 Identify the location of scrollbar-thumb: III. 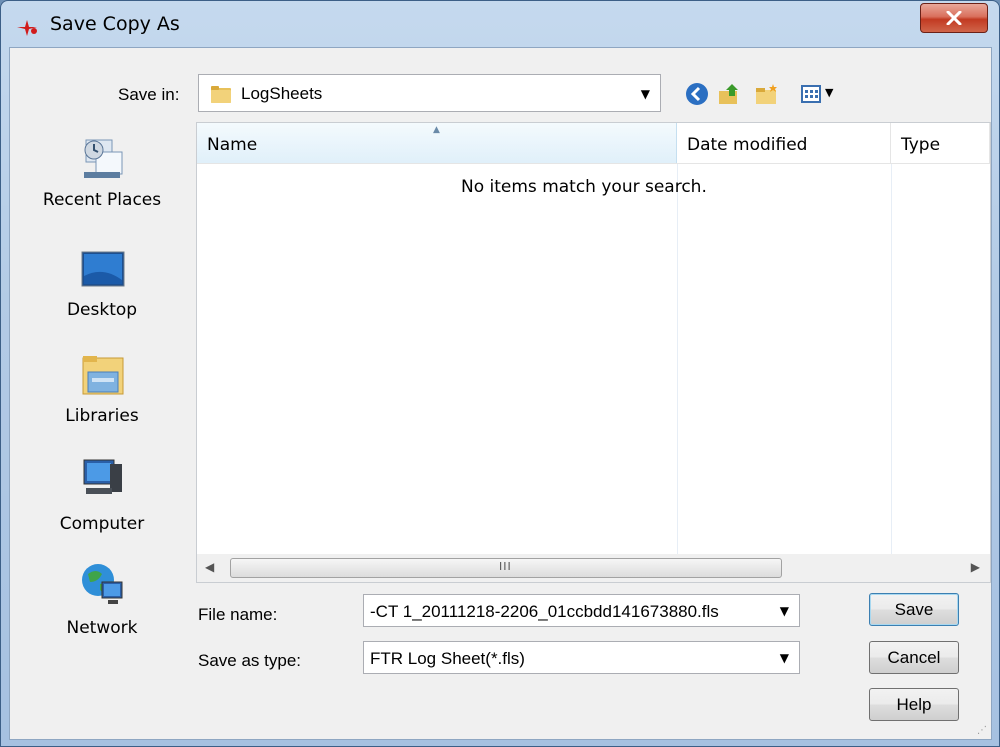
(506, 568).